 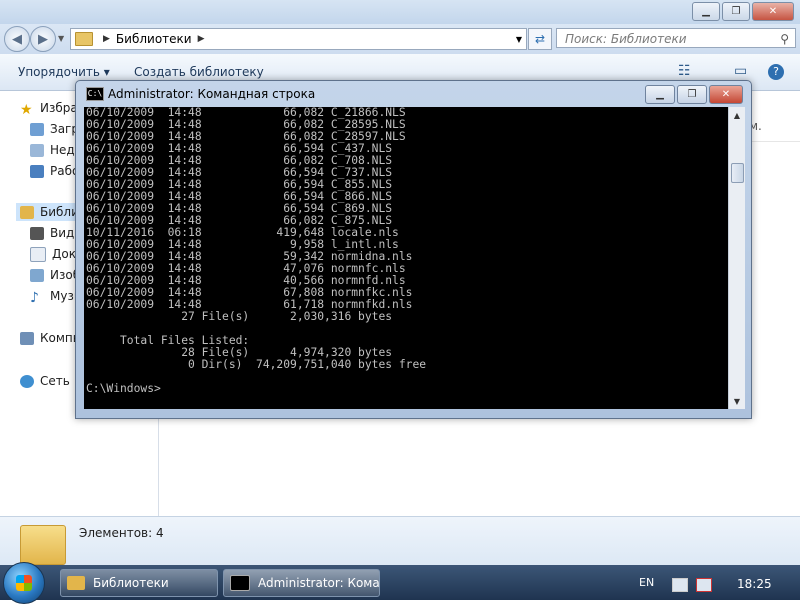 I want to click on minimize-button: ▁, so click(x=706, y=11).